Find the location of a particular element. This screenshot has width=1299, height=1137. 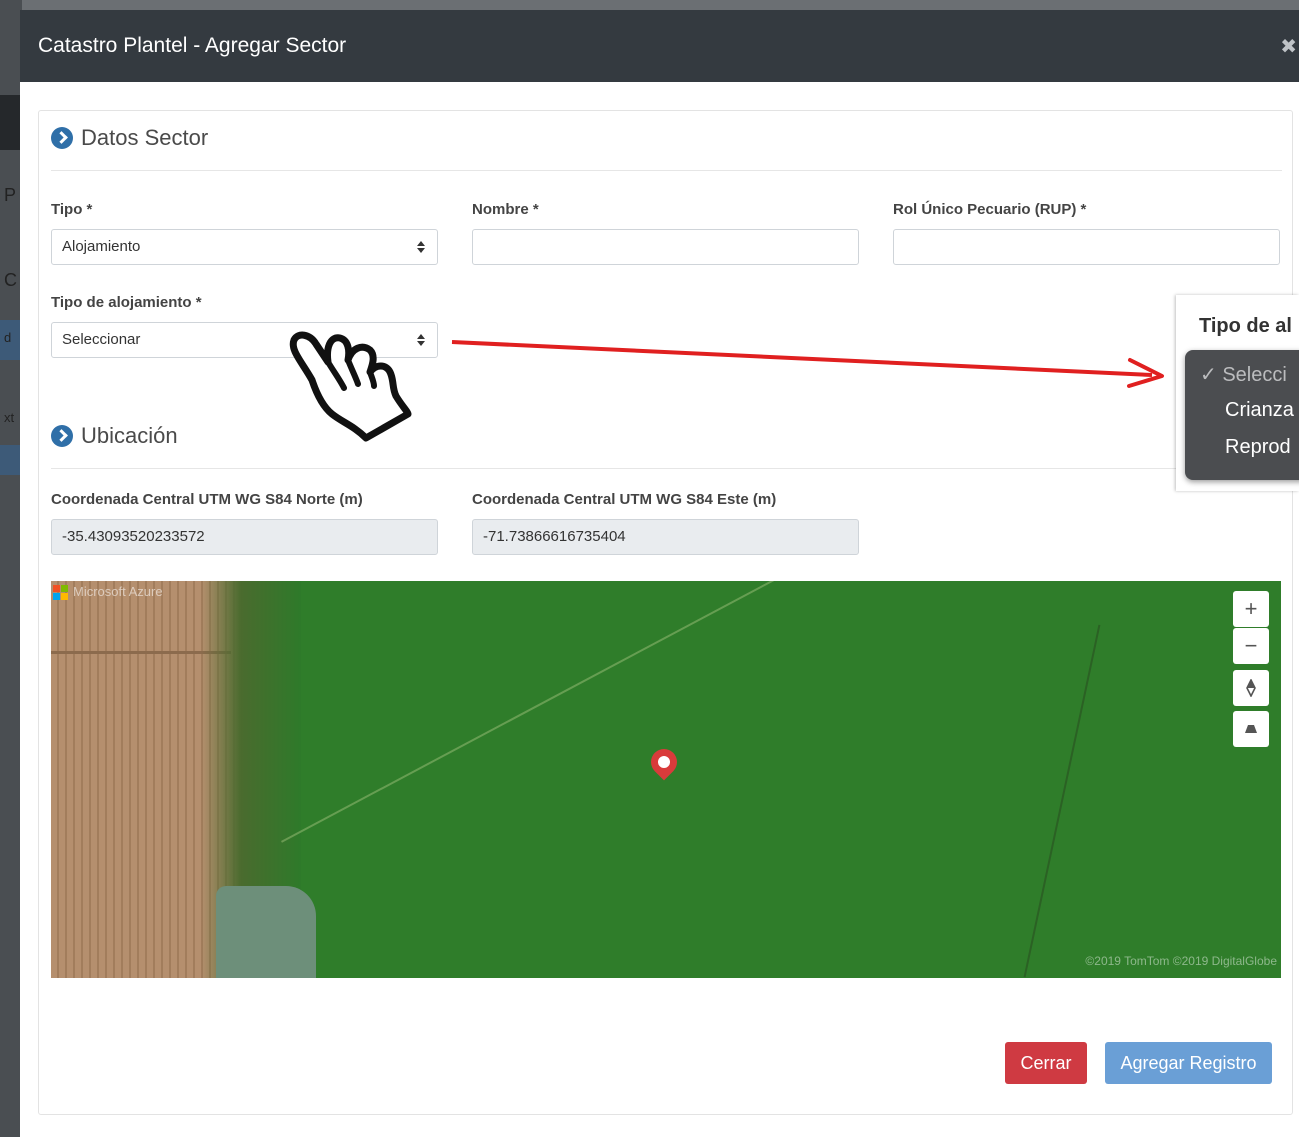

tipo-select: Alojamiento is located at coordinates (244, 247).